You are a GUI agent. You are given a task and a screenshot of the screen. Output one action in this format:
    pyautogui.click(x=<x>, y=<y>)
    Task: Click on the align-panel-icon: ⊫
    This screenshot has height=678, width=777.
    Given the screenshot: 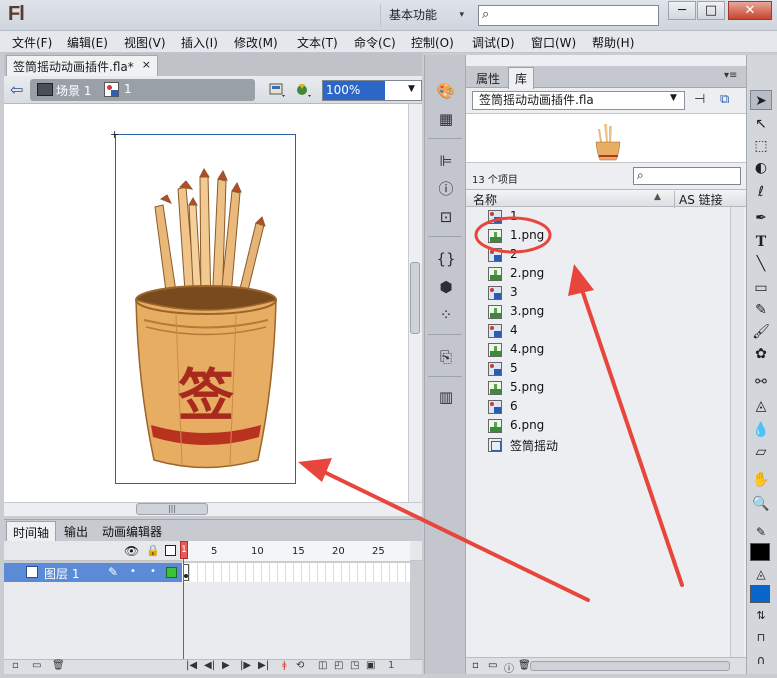 What is the action you would take?
    pyautogui.click(x=446, y=161)
    